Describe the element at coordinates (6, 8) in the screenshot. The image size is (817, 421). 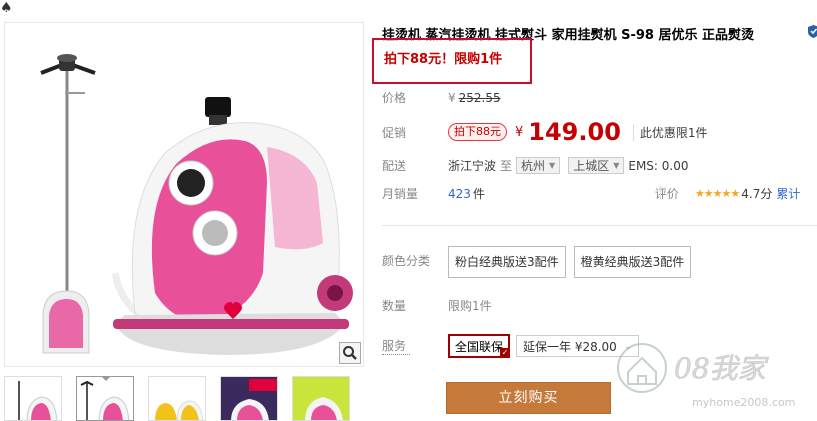
I see `corner-mark-icon: ♠` at that location.